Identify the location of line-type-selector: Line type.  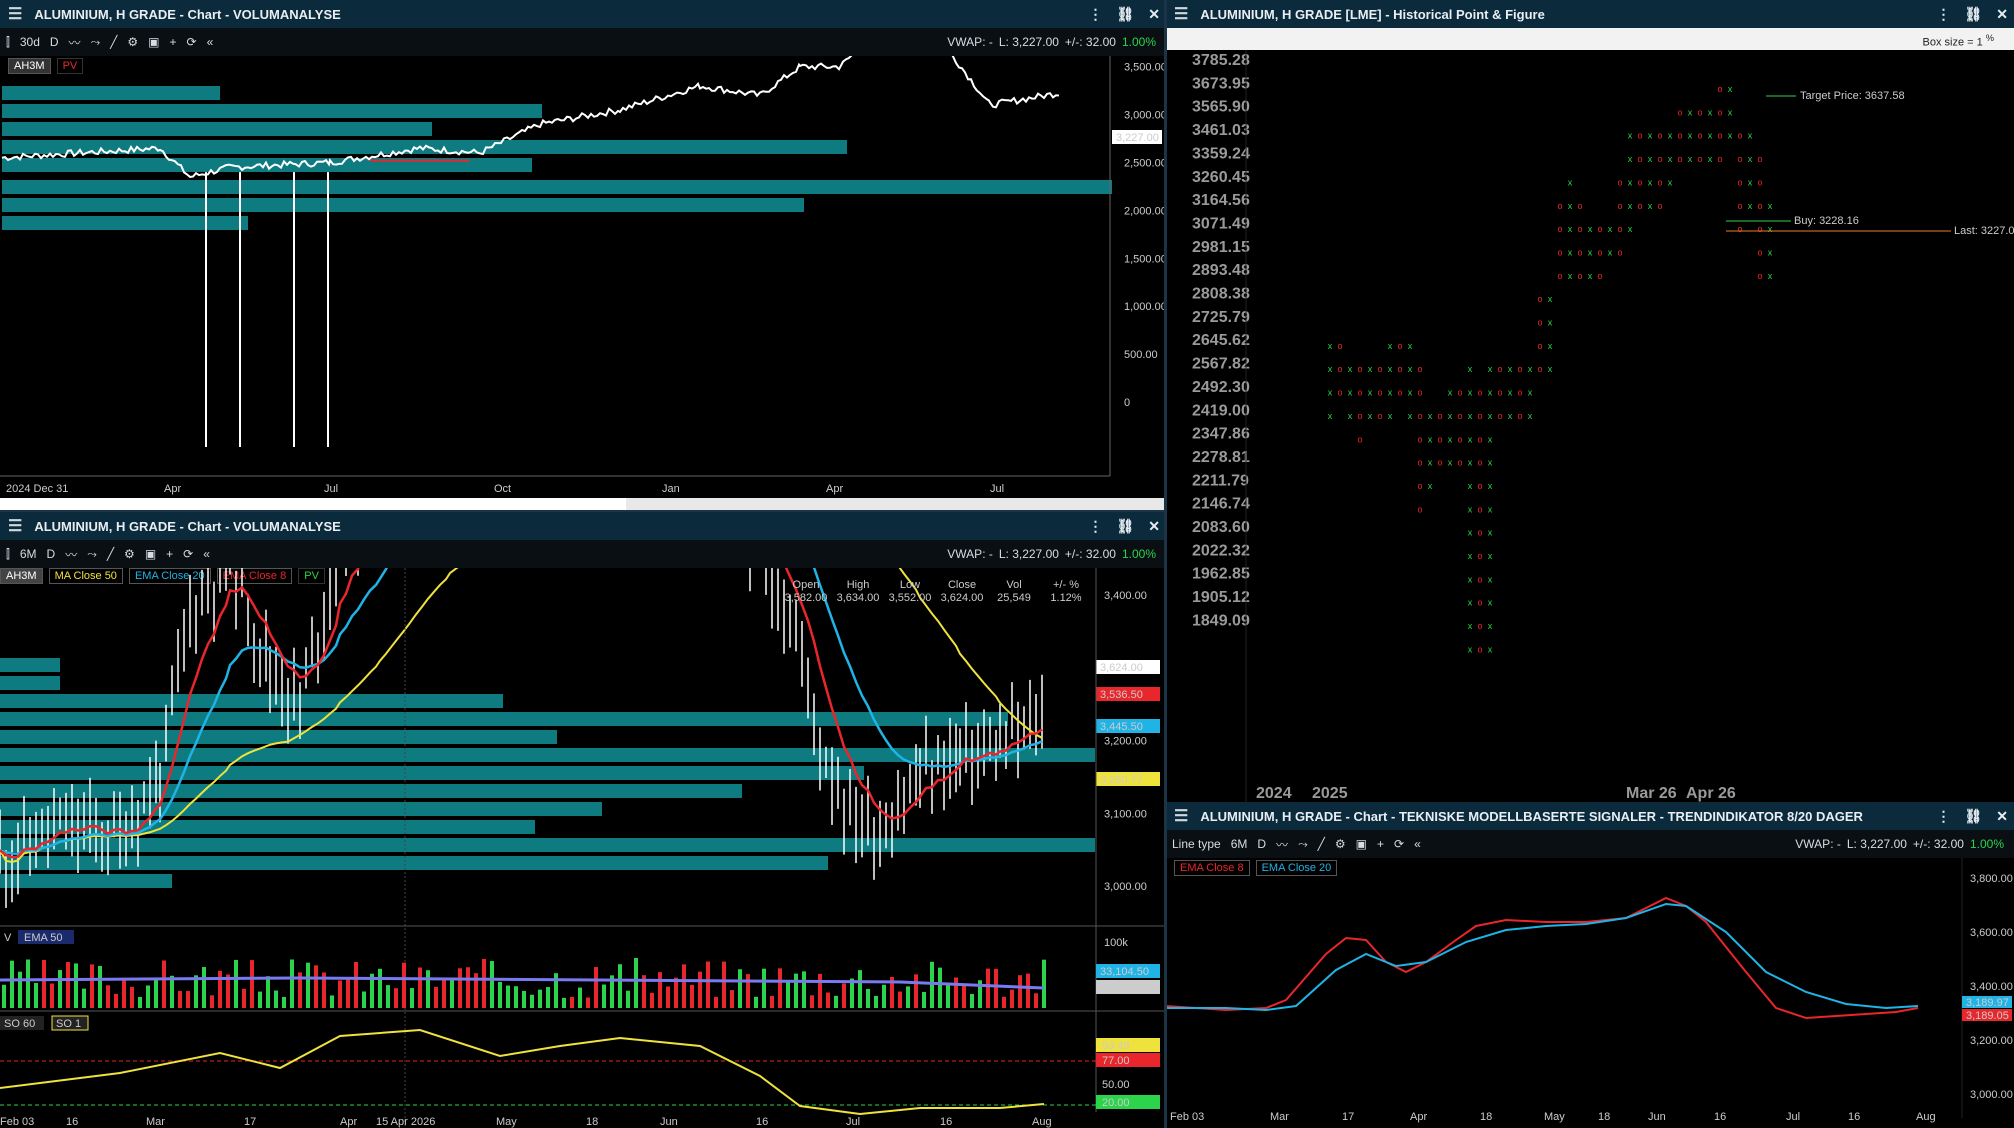
(1196, 844).